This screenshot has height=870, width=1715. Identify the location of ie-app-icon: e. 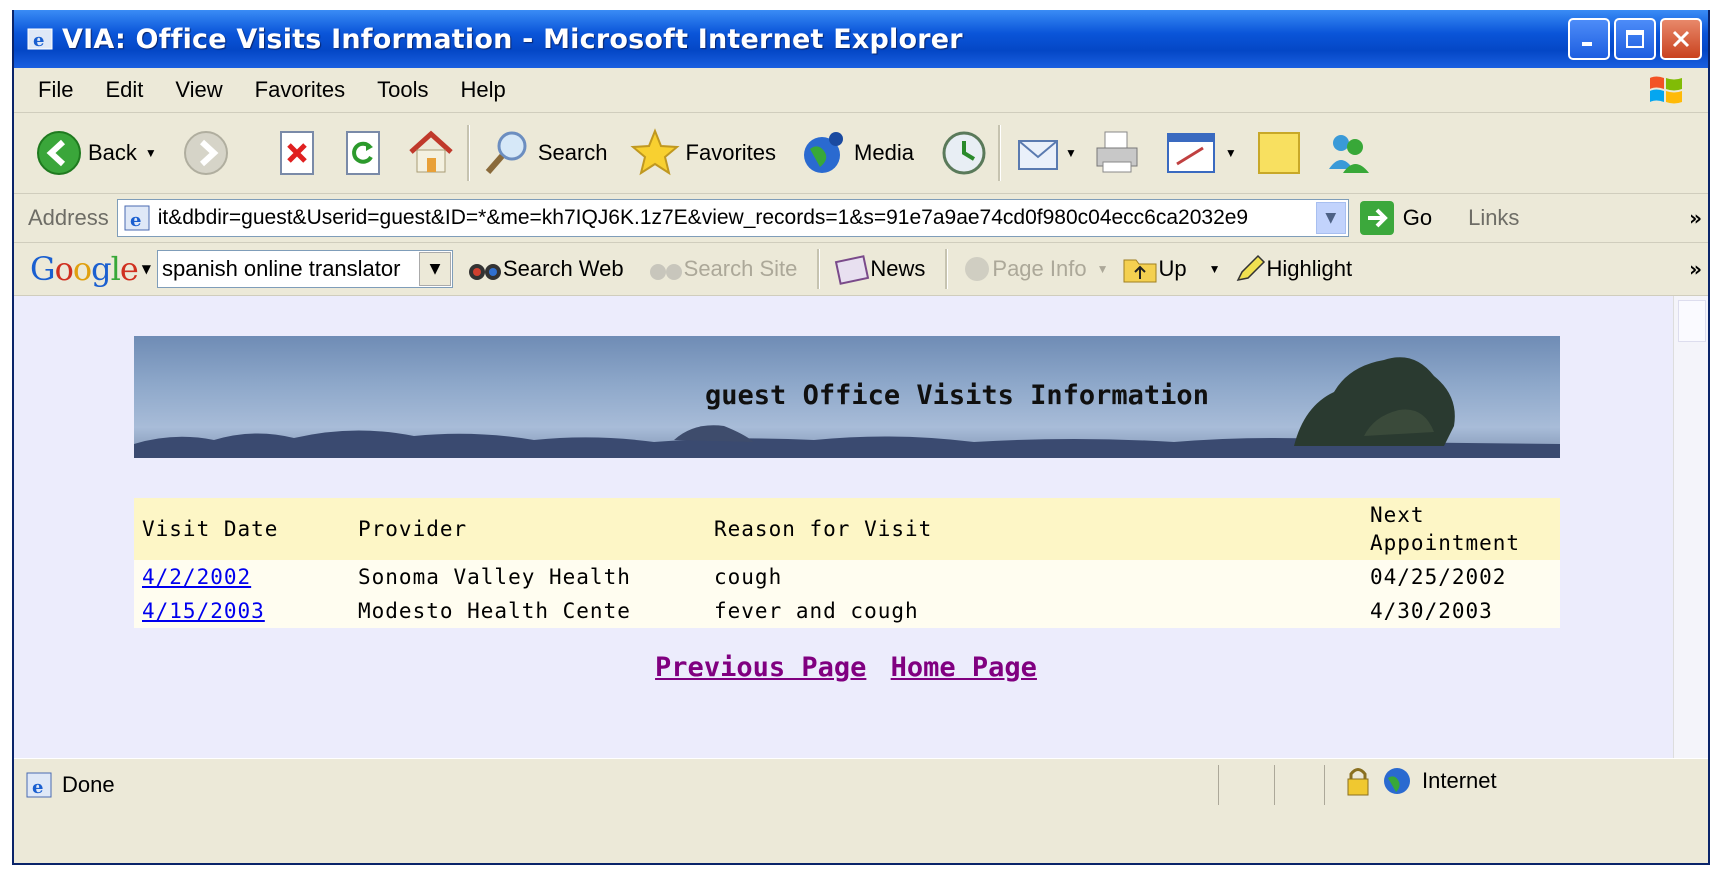
(40, 39).